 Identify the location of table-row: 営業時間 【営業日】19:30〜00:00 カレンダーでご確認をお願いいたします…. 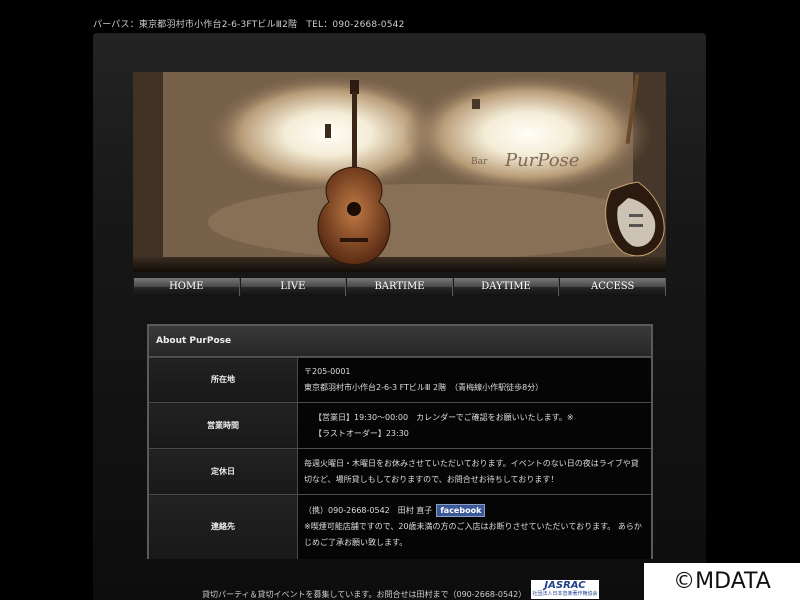
(400, 425).